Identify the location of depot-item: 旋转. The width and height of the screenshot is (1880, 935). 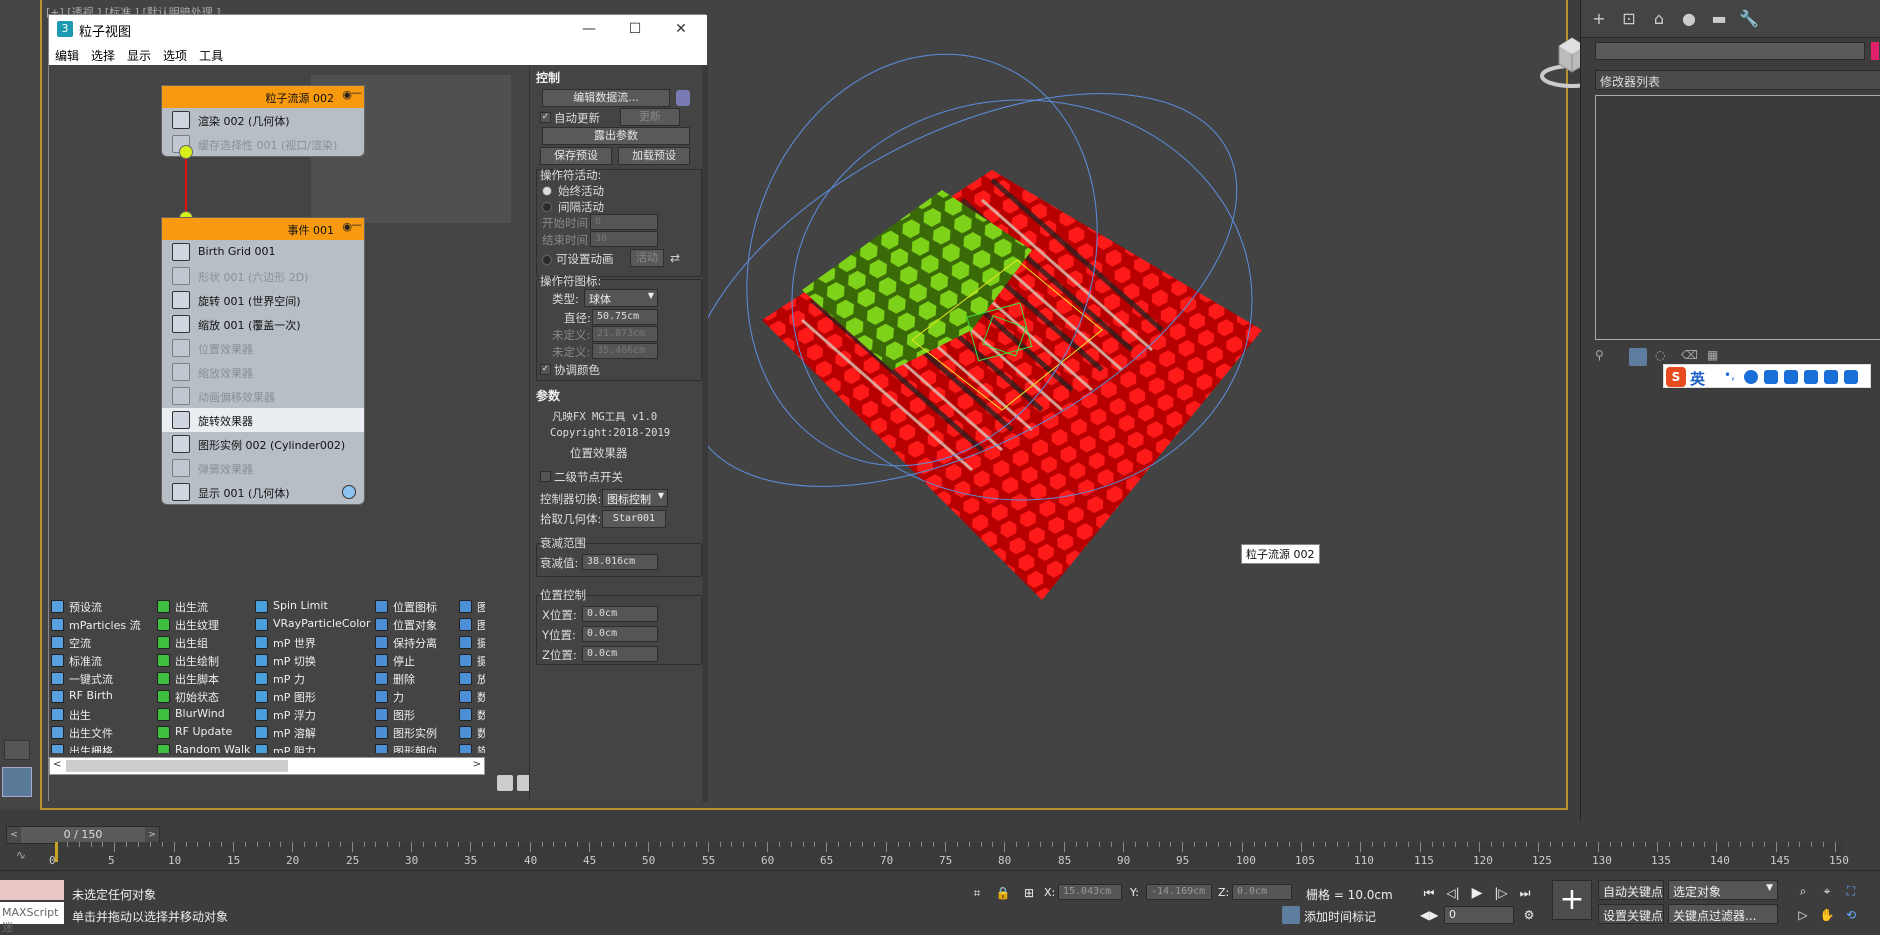
(472, 748).